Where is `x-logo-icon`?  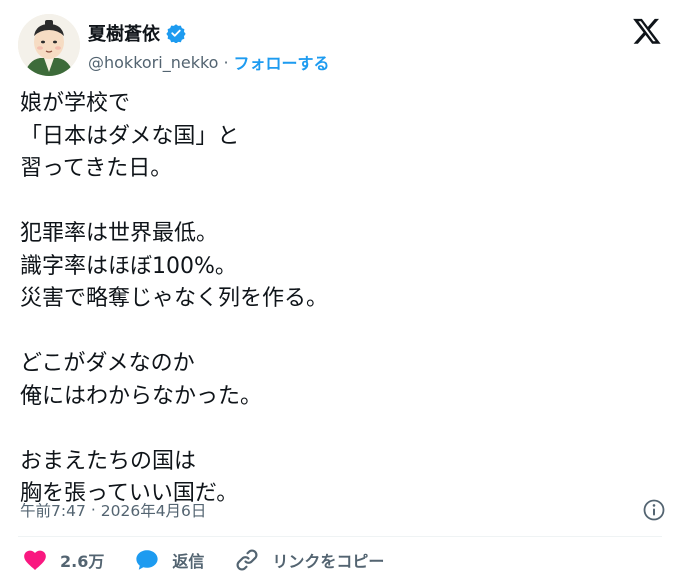 x-logo-icon is located at coordinates (647, 31).